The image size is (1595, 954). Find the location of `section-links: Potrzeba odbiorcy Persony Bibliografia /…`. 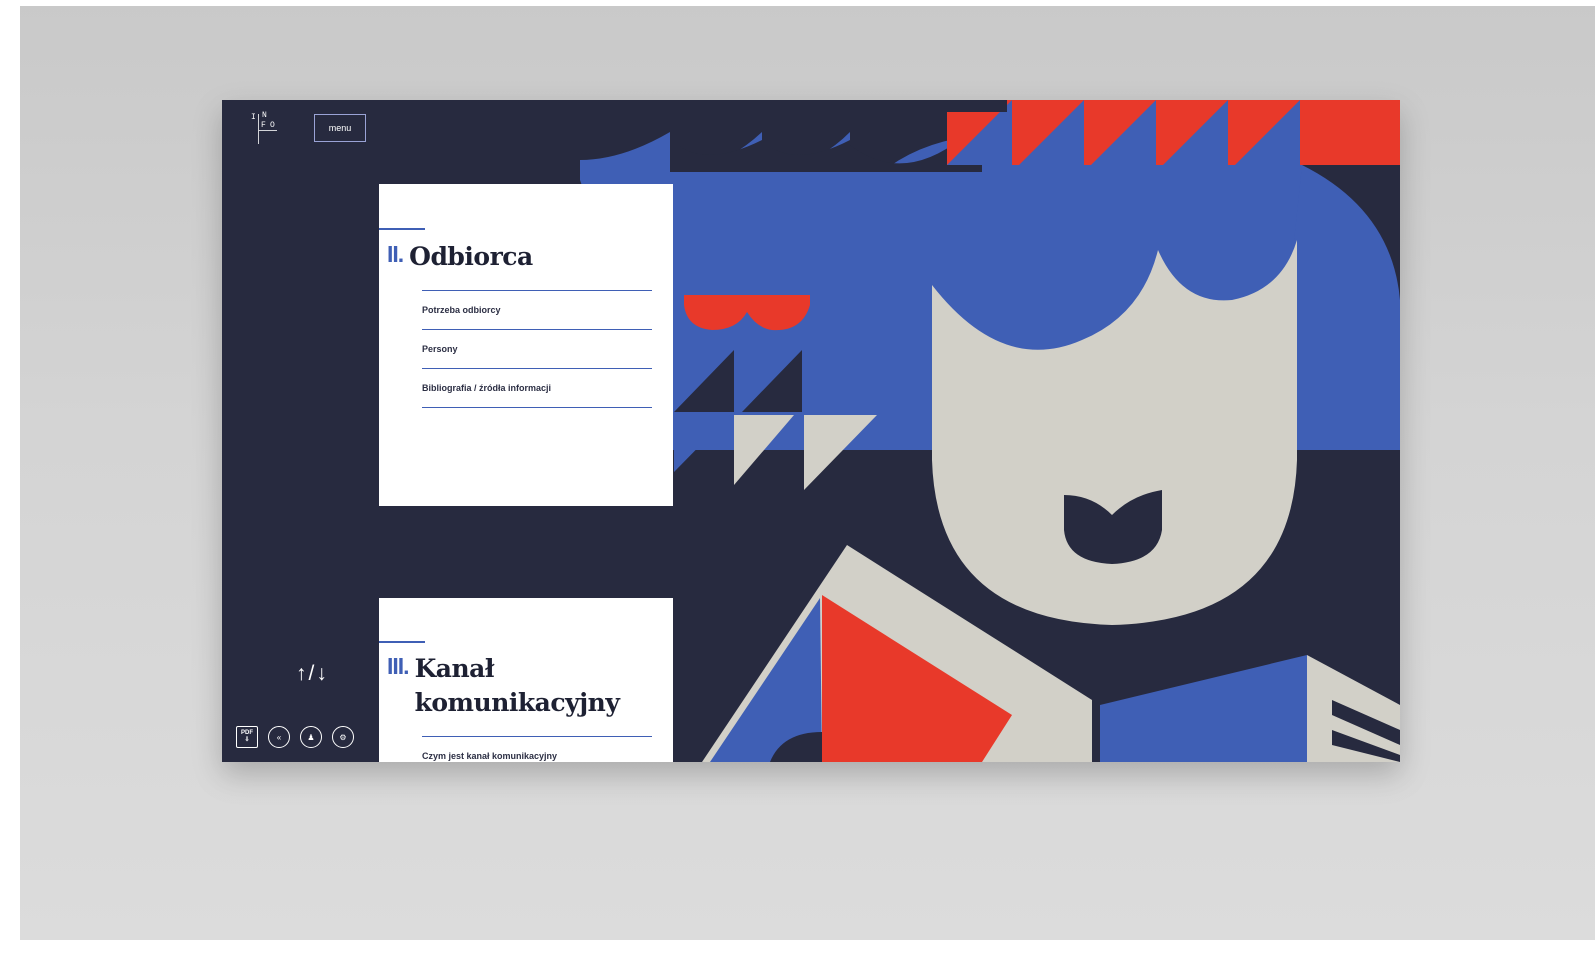

section-links: Potrzeba odbiorcy Persony Bibliografia /… is located at coordinates (537, 349).